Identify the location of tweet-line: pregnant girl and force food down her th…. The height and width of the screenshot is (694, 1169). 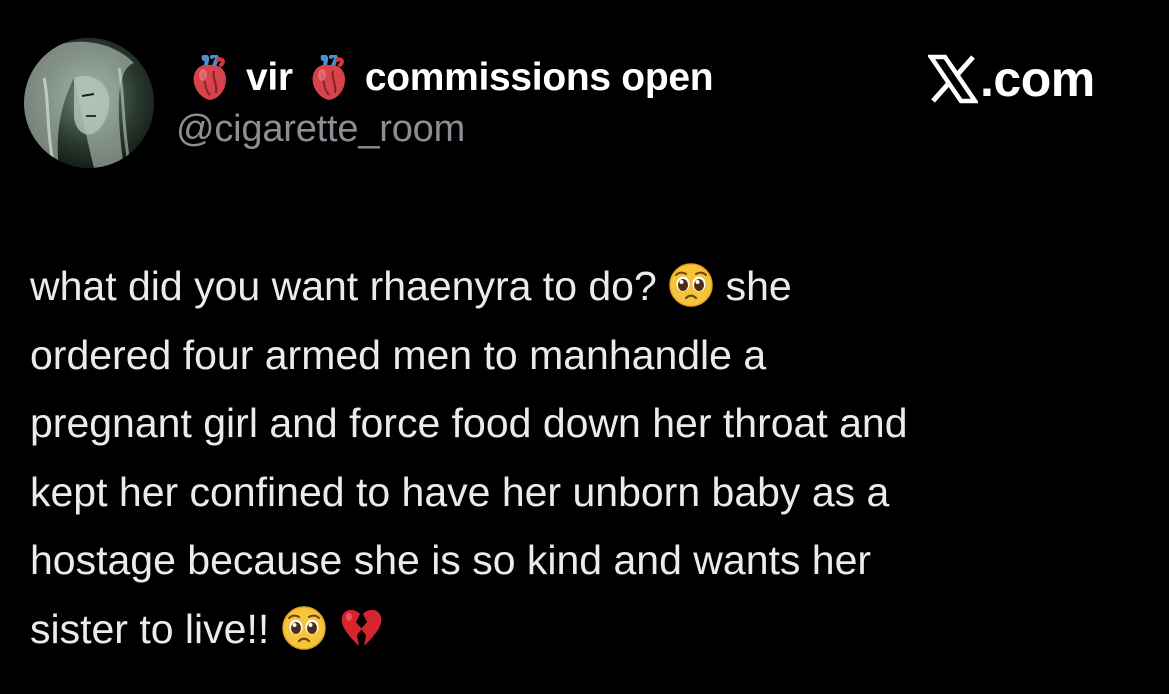
(469, 423).